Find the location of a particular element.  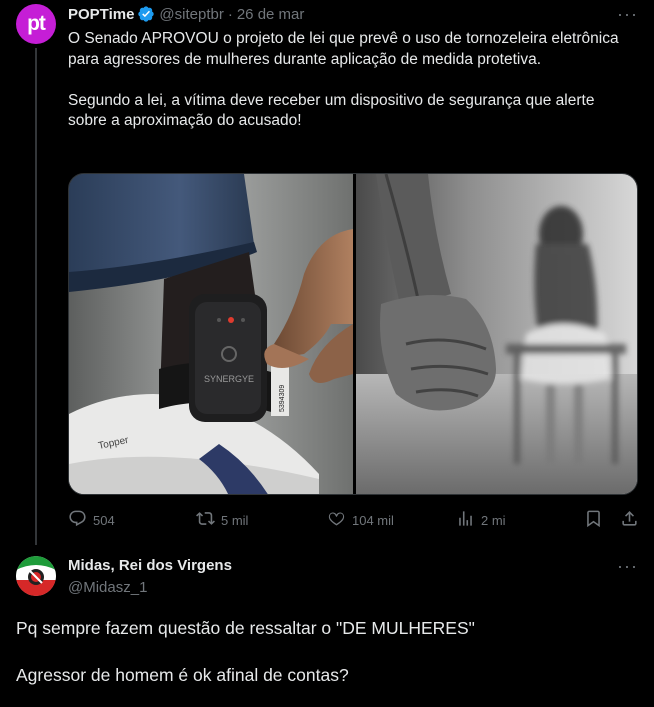

repost-button: 5 mil is located at coordinates (222, 520).